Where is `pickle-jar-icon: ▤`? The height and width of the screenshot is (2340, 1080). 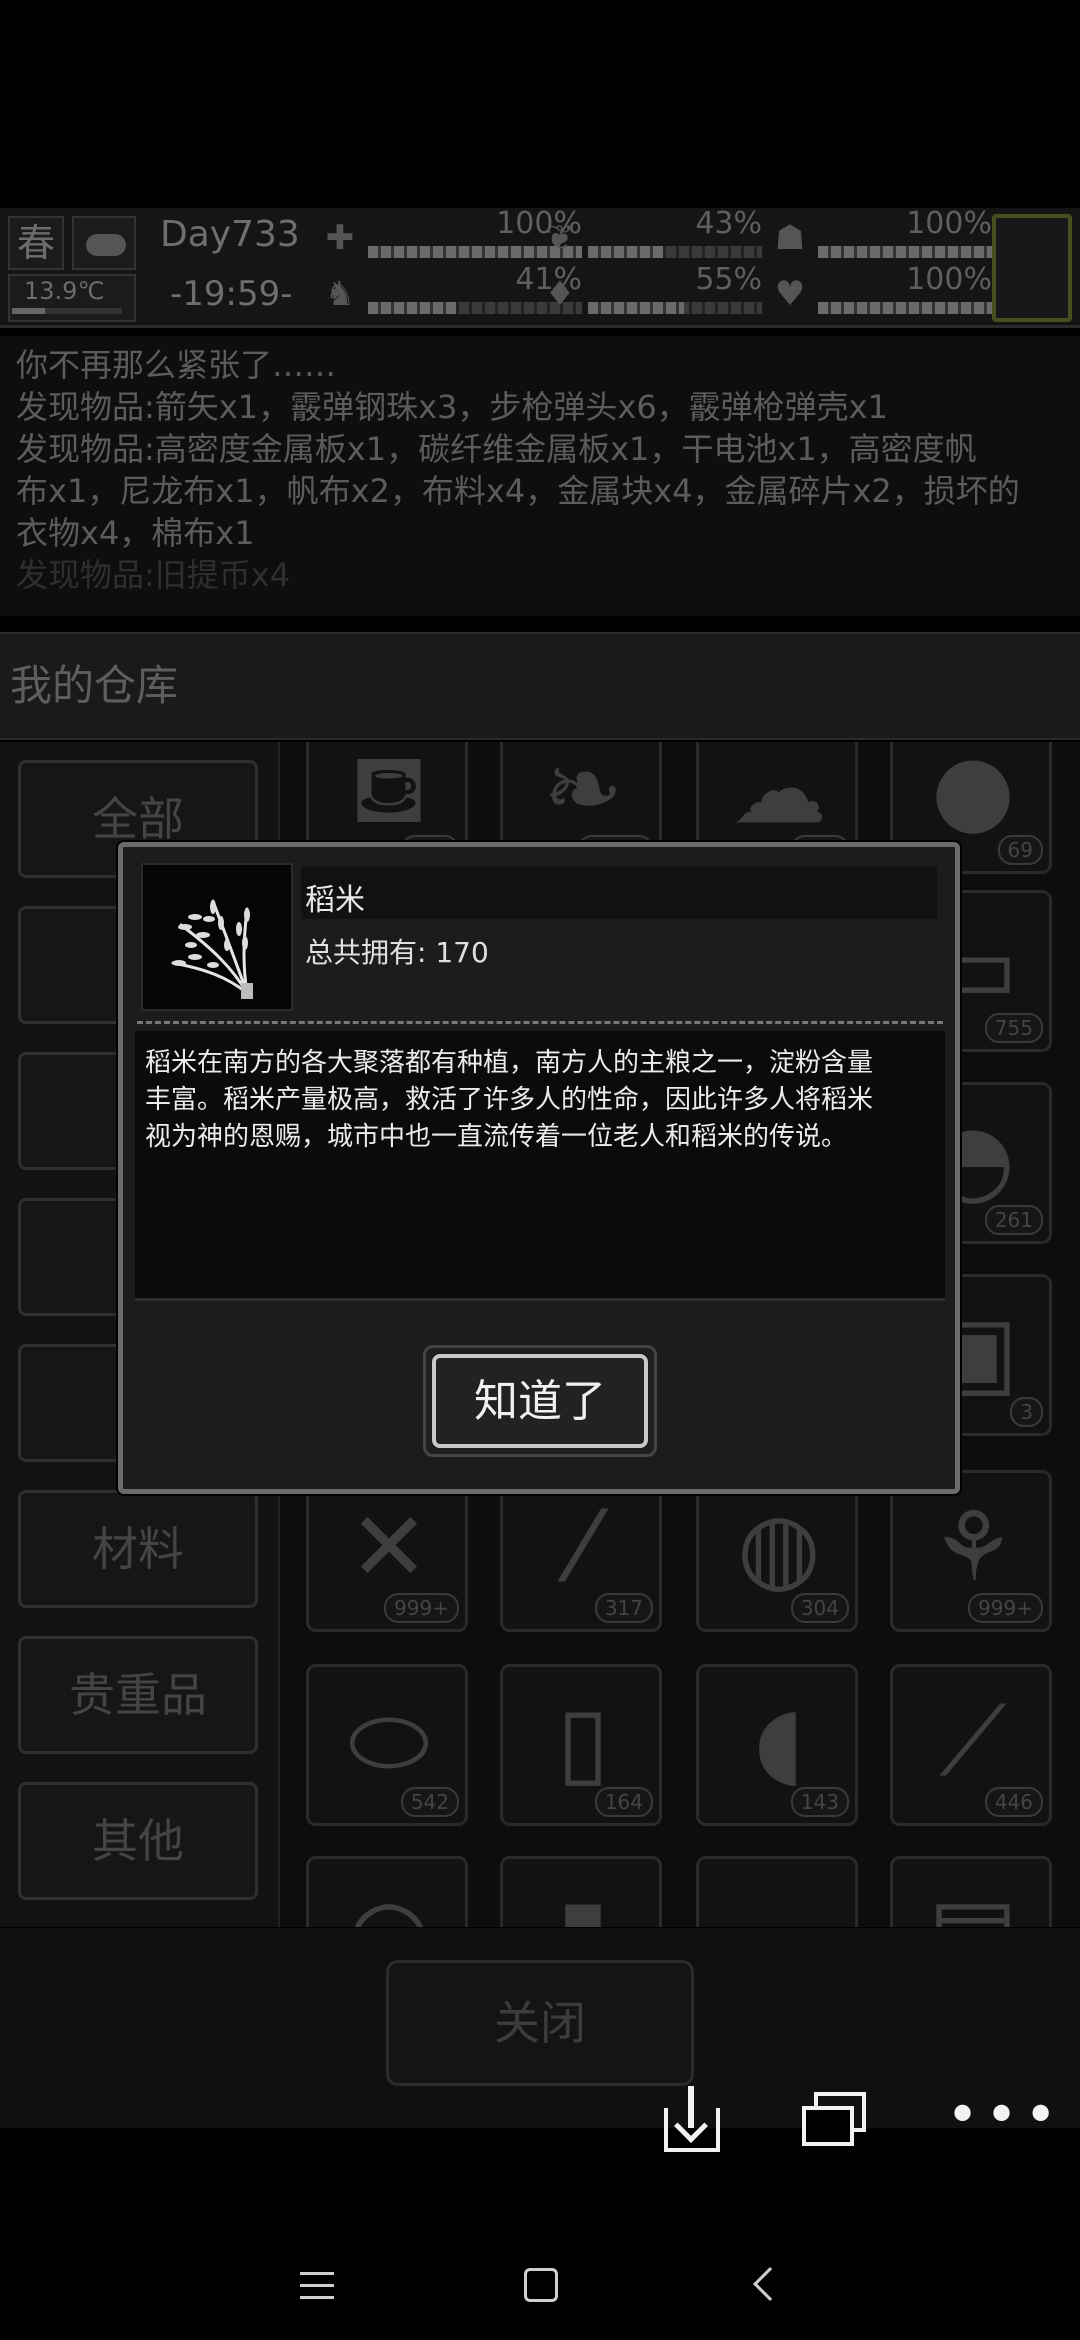 pickle-jar-icon: ▤ is located at coordinates (973, 1900).